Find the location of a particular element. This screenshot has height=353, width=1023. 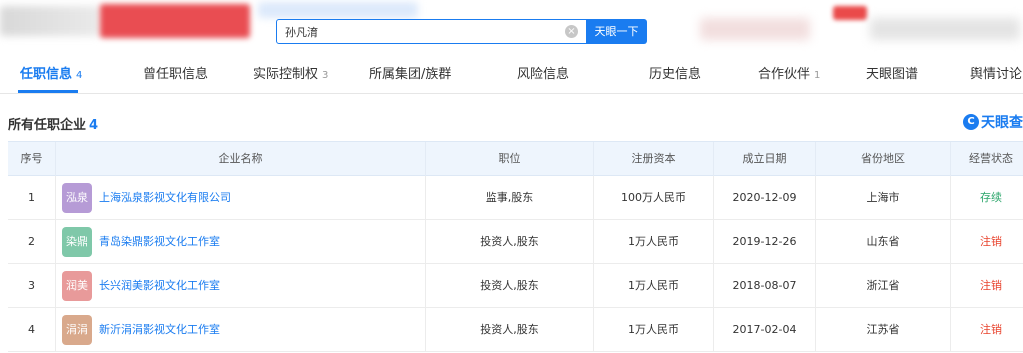

cell-region: 山东省 is located at coordinates (883, 242).